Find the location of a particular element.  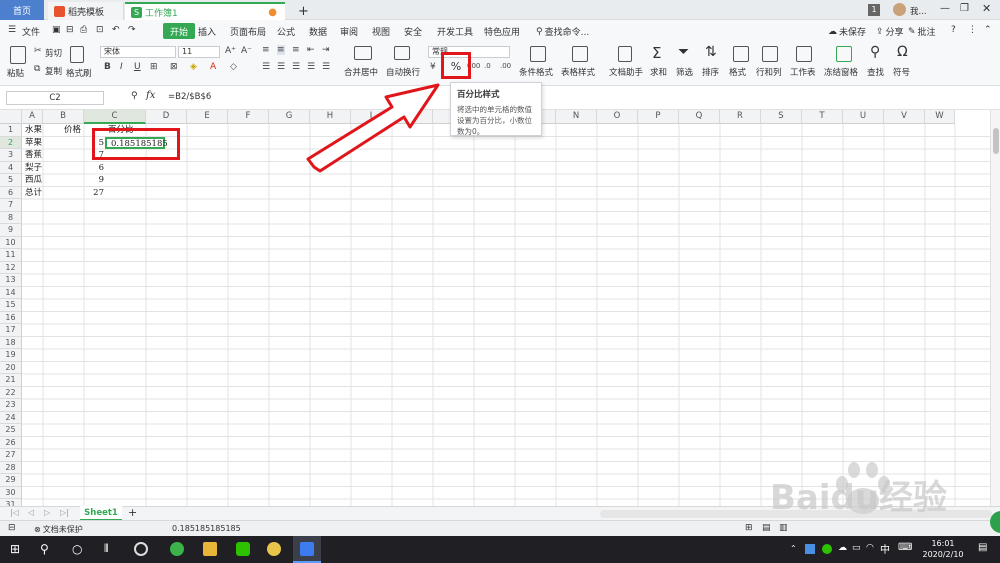

row-header-4: 4 is located at coordinates (11, 167).